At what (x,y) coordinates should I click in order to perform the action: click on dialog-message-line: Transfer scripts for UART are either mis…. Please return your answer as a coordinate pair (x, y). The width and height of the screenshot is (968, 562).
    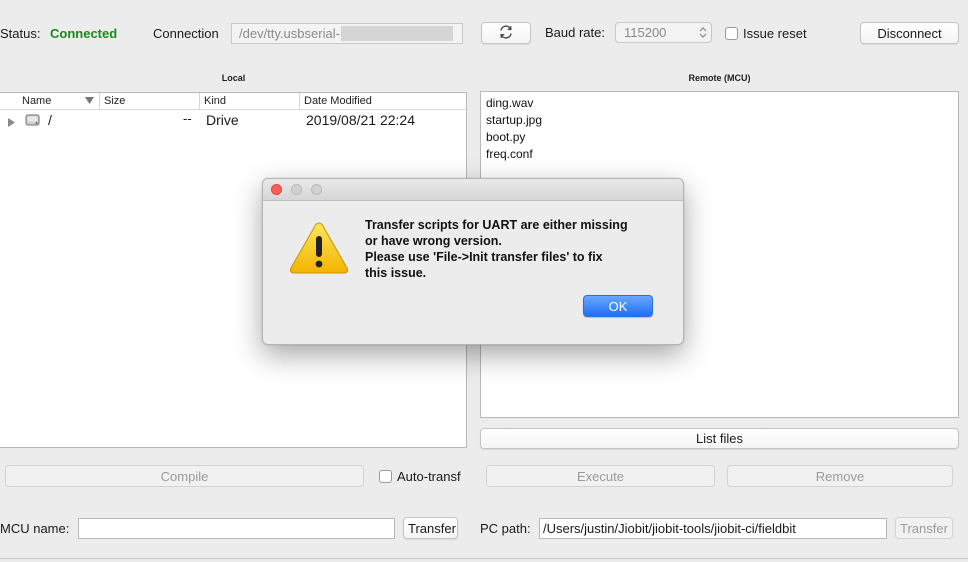
    Looking at the image, I should click on (496, 225).